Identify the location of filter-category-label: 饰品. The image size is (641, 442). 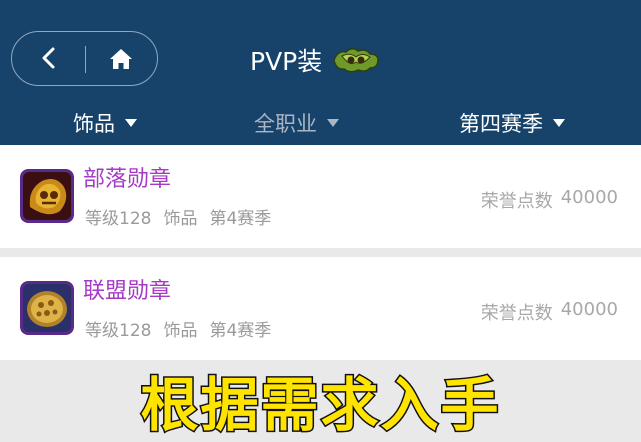
(94, 124).